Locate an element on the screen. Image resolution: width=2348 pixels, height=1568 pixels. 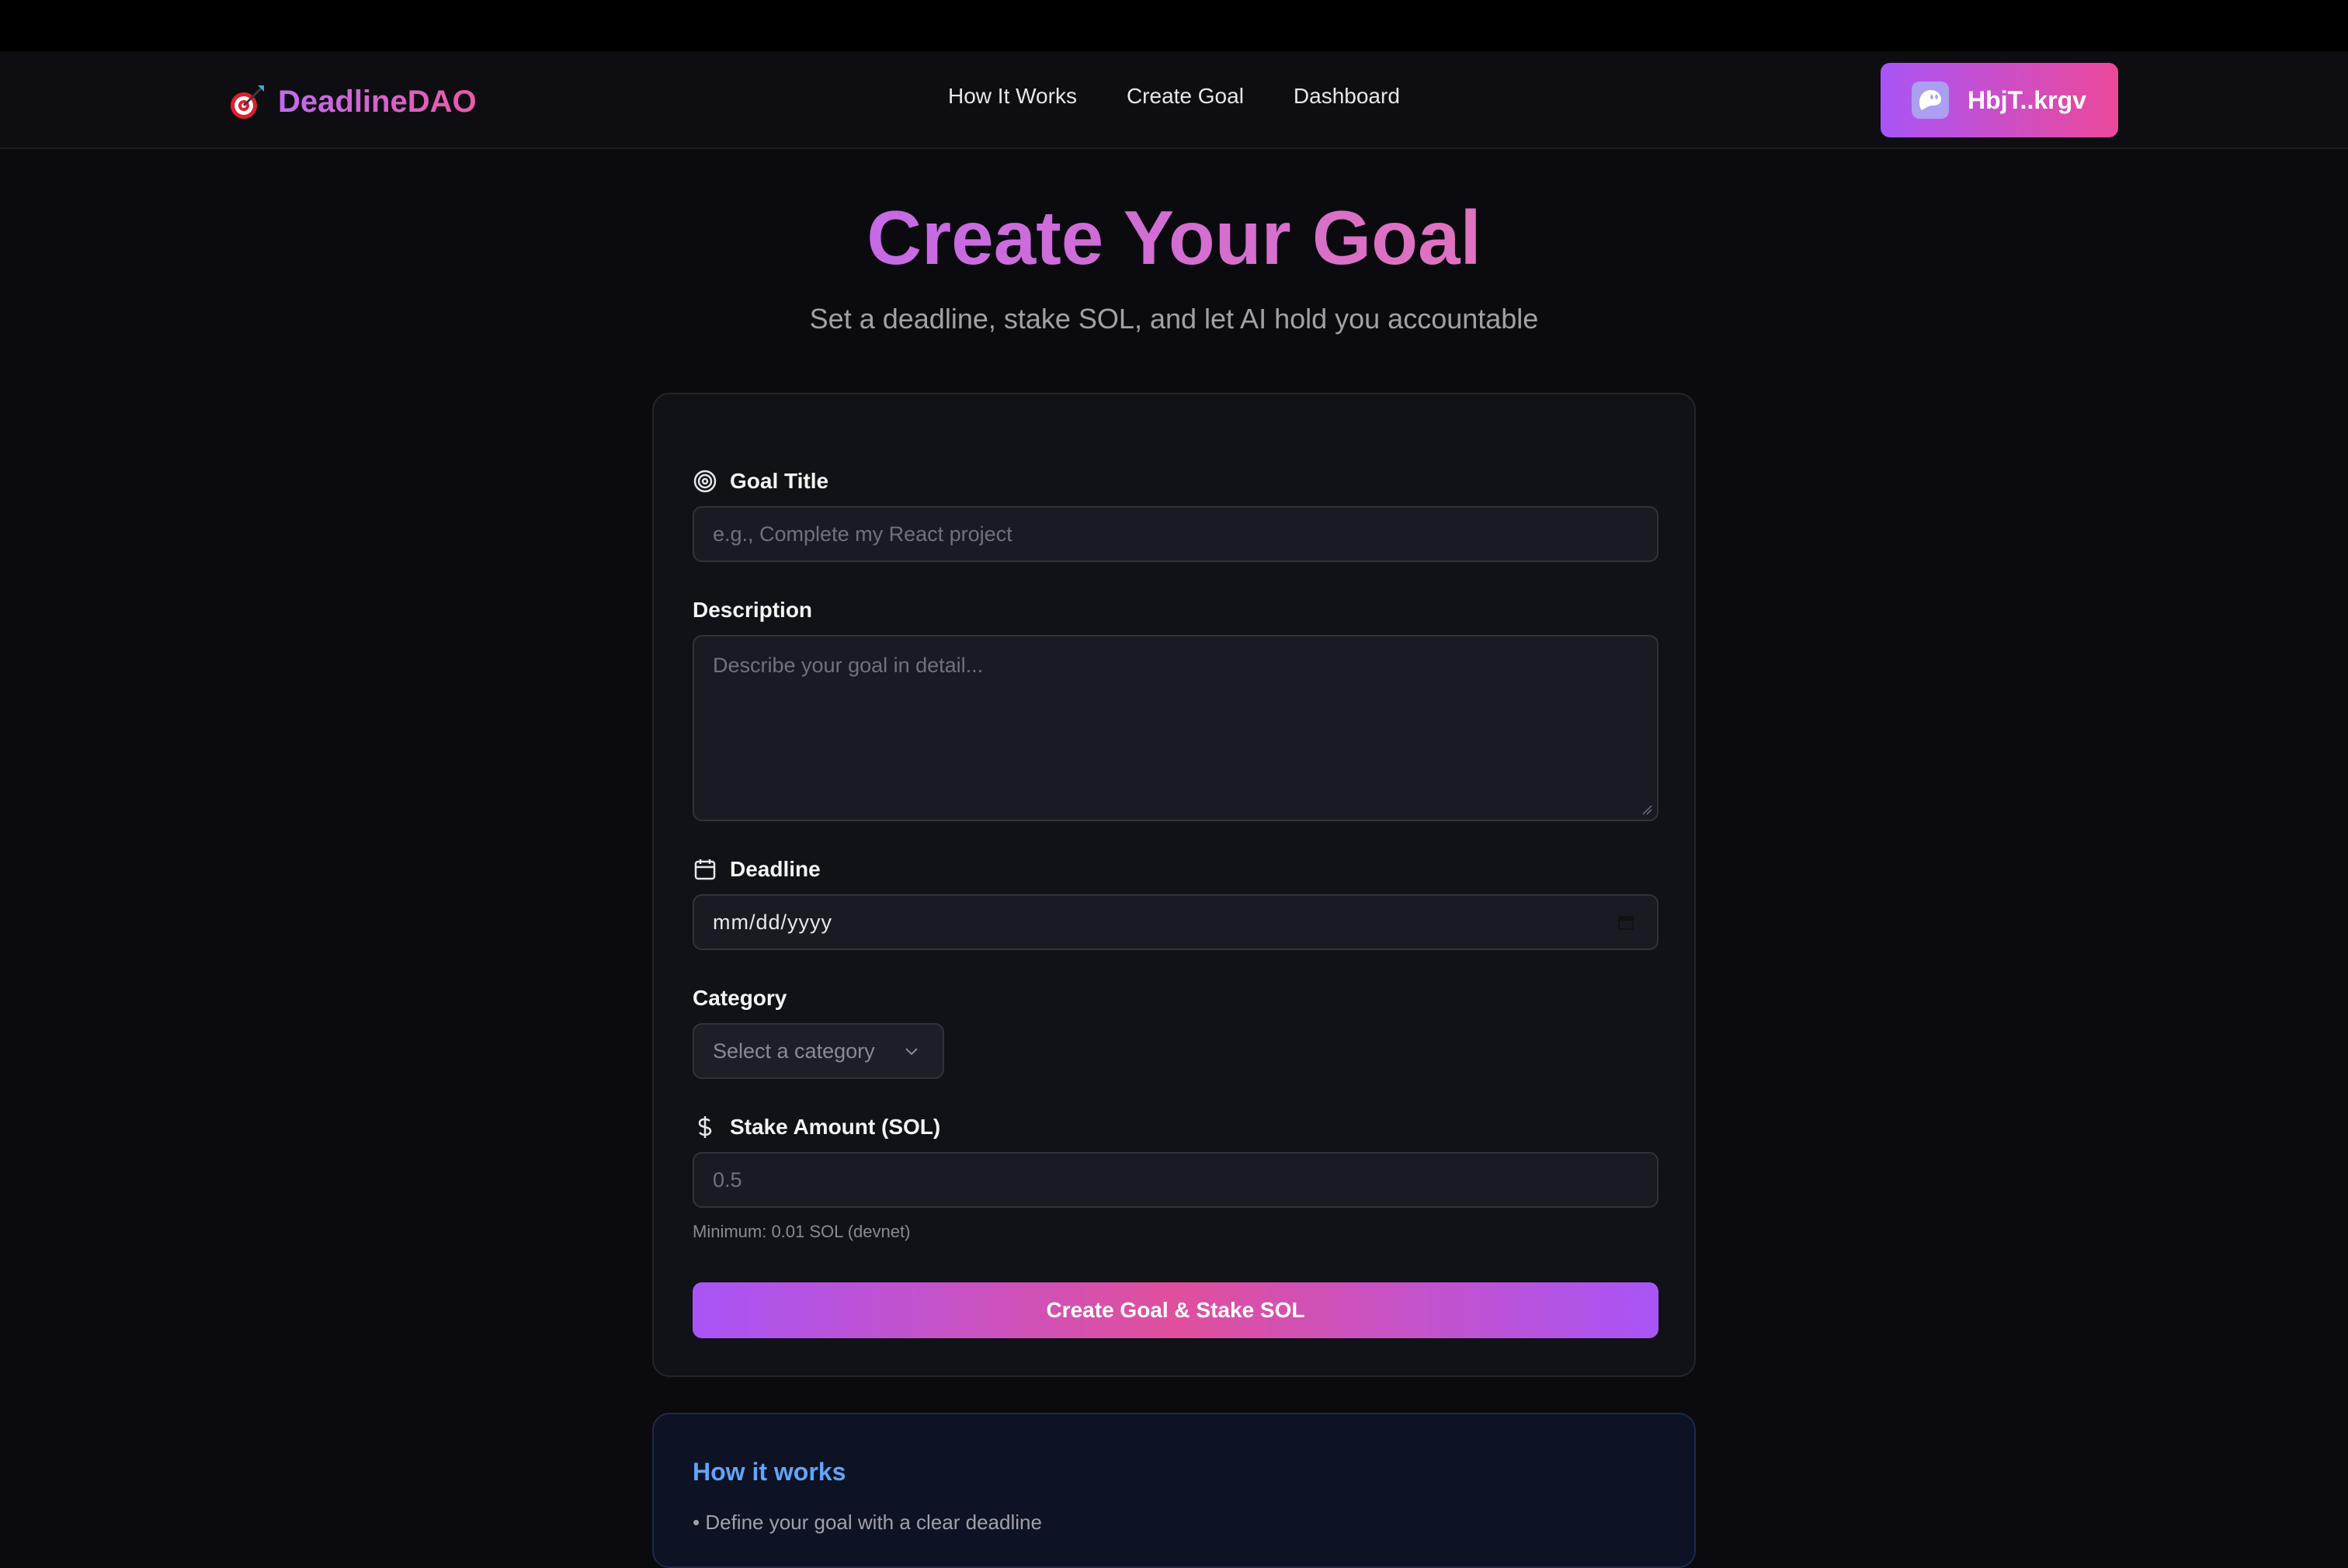
resize-handle-icon is located at coordinates (1646, 809).